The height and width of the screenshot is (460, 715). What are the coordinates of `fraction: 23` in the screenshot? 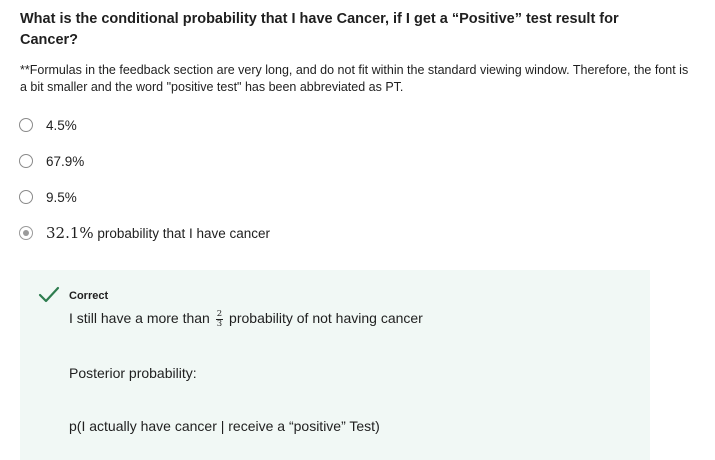 It's located at (219, 319).